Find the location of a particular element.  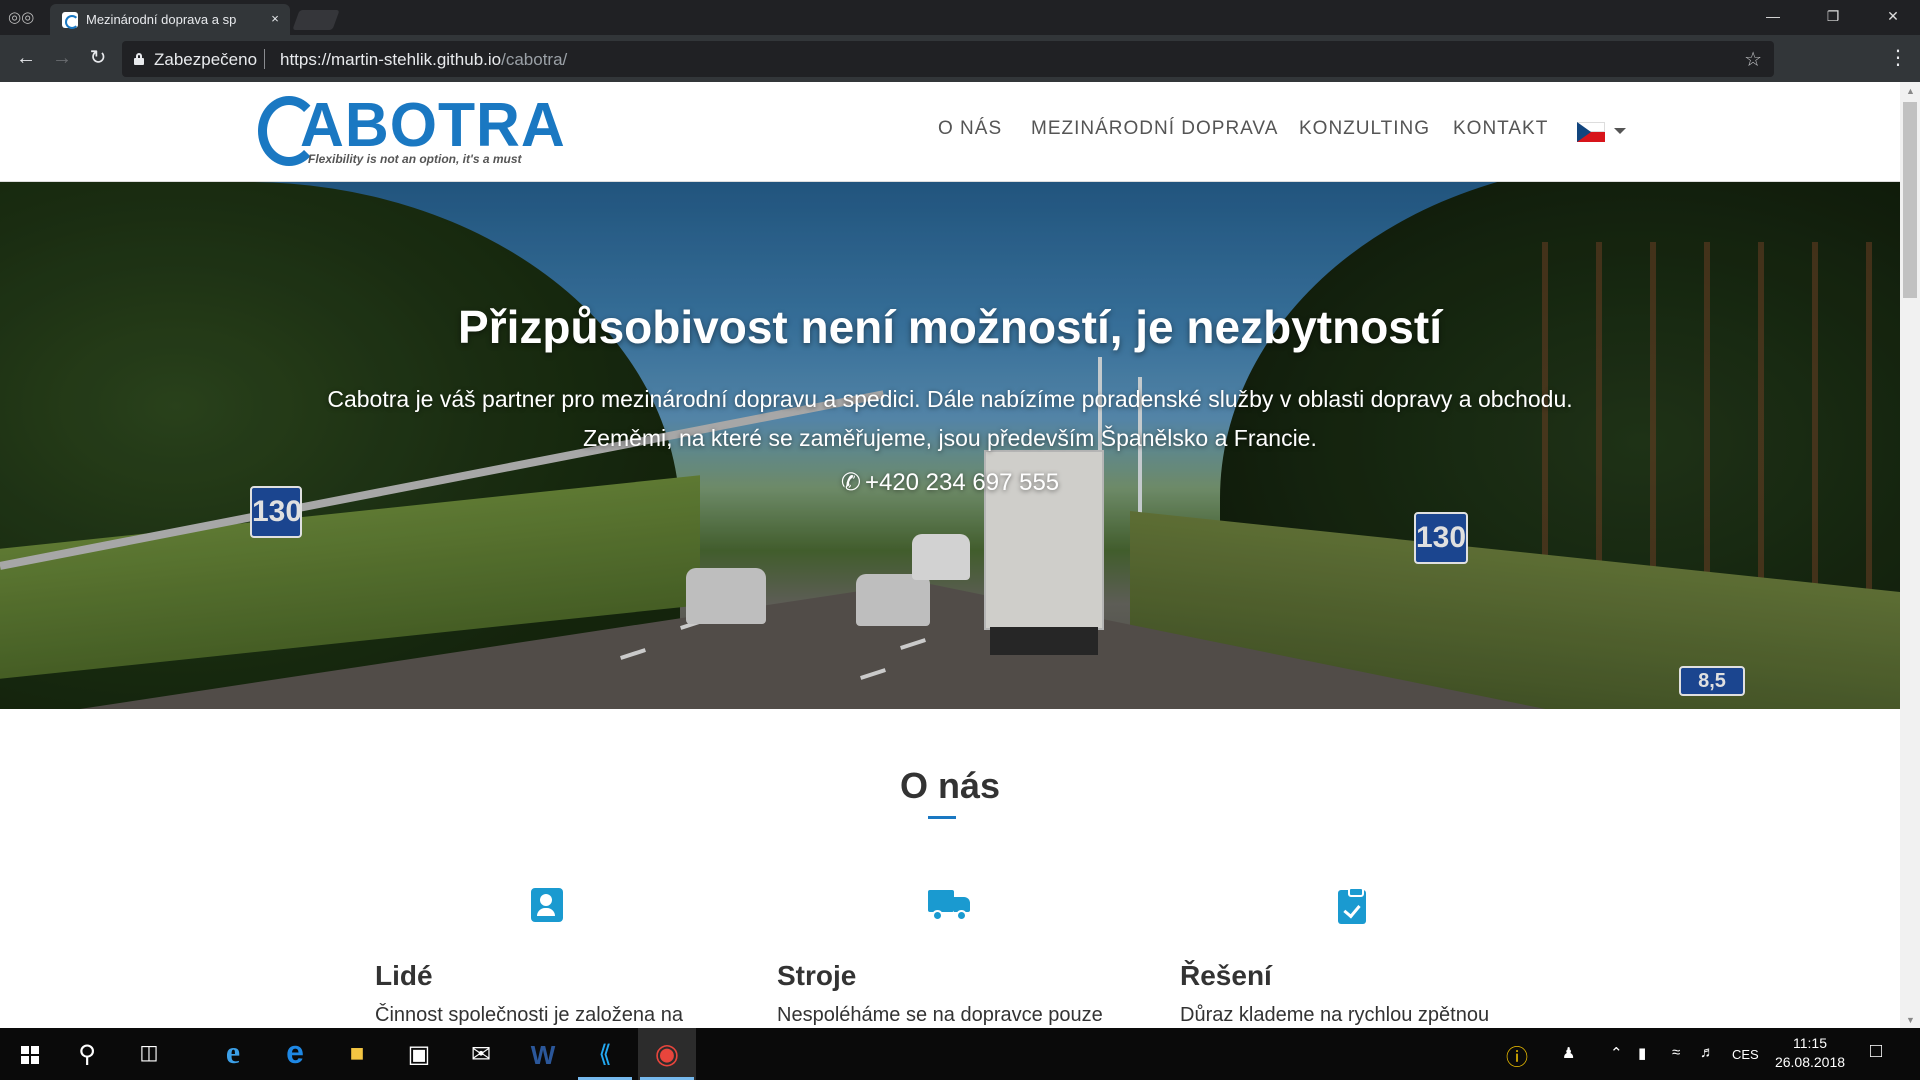

clock-date: 26.08.2018 is located at coordinates (1810, 1062).